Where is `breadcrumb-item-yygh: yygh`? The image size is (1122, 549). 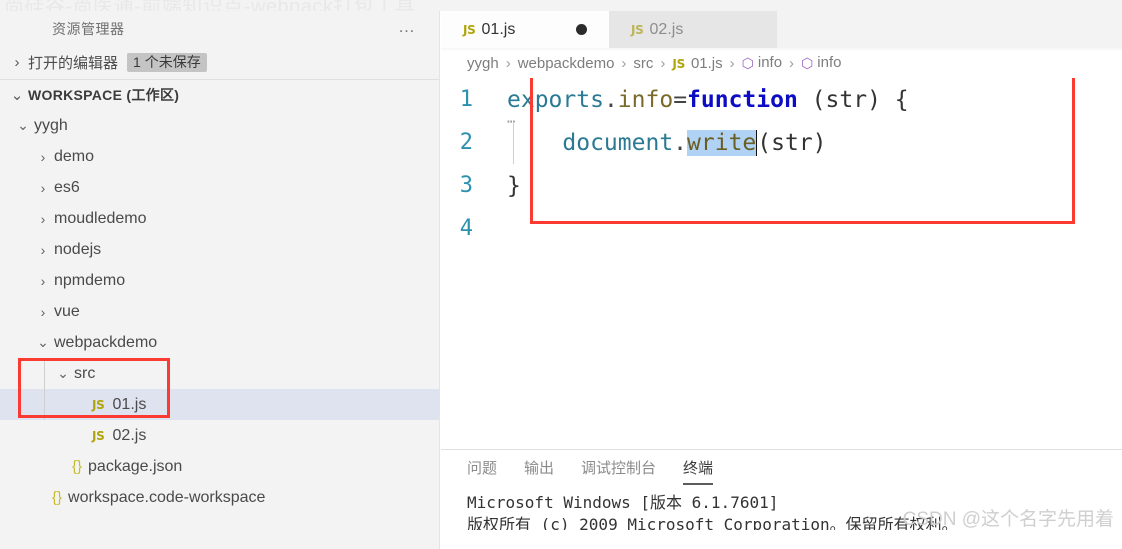
breadcrumb-item-yygh: yygh is located at coordinates (483, 63).